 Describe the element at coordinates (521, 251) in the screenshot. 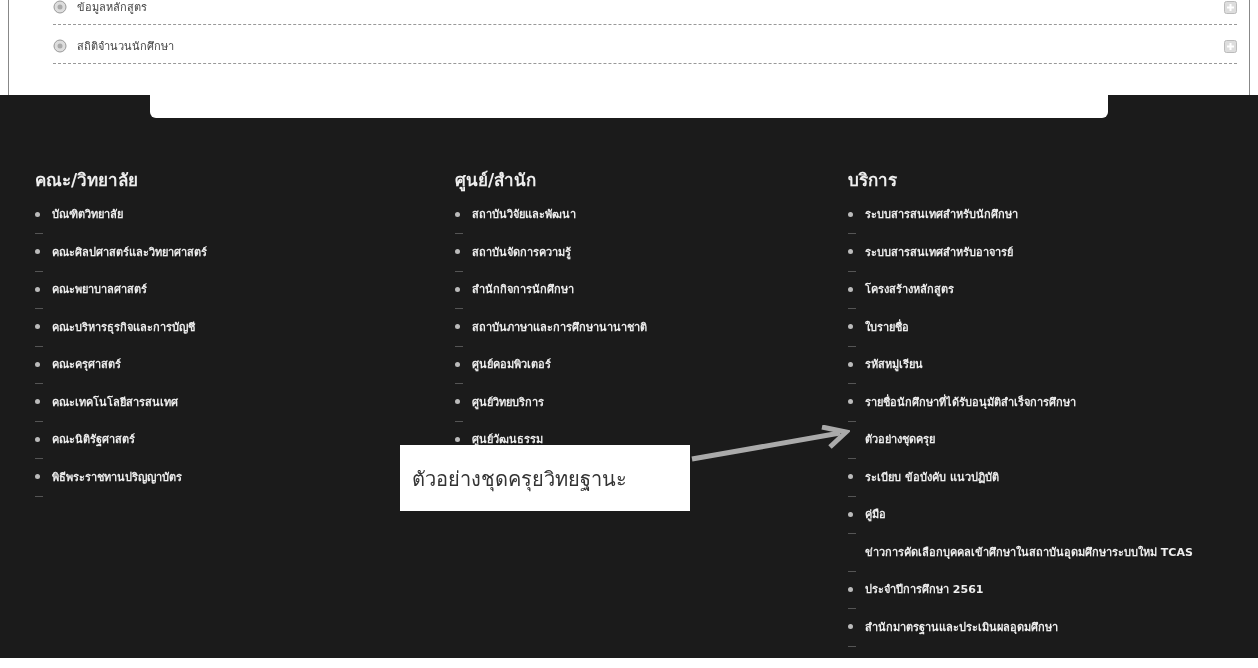

I see `footer-link: สถาบันจัดการความรู้` at that location.